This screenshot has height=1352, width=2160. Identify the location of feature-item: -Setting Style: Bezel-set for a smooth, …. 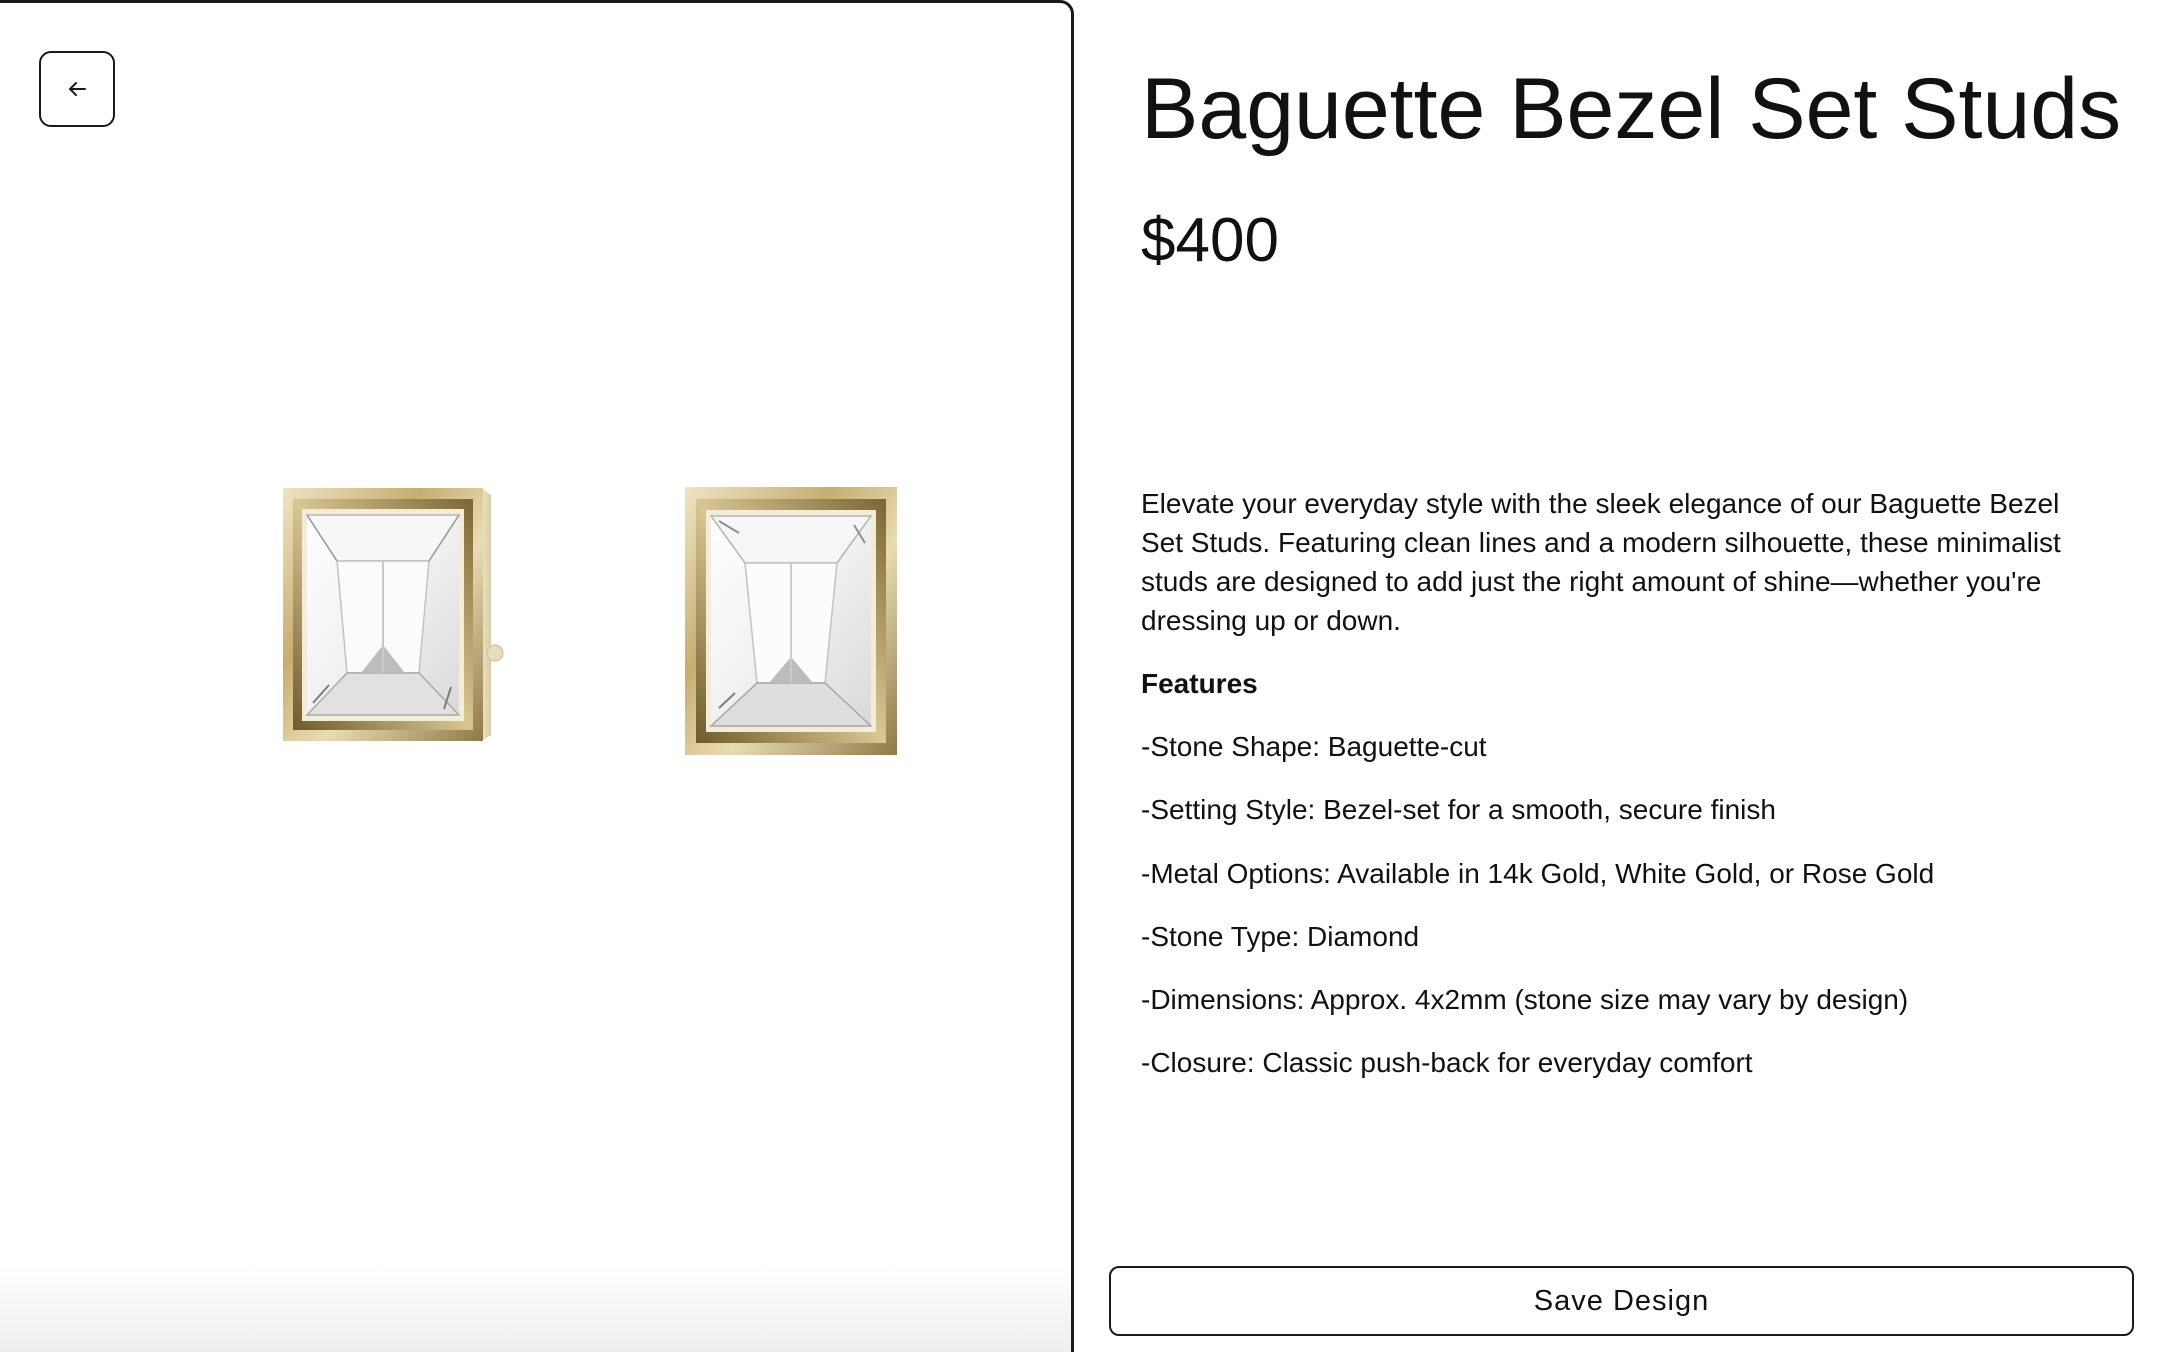
(1458, 810).